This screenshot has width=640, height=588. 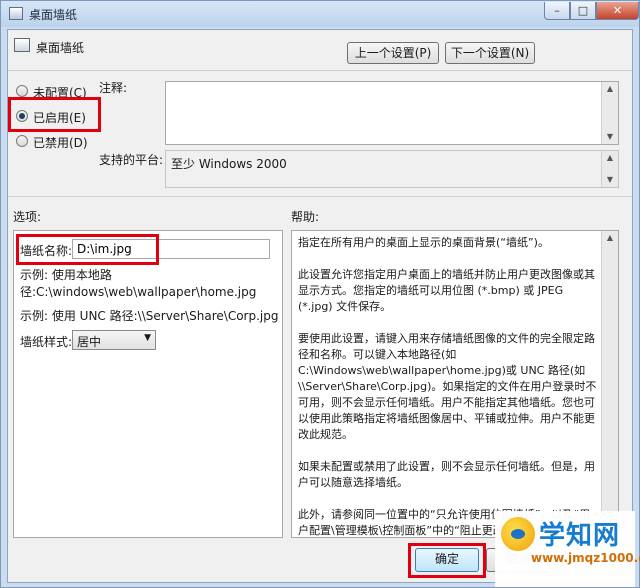 What do you see at coordinates (557, 11) in the screenshot?
I see `minimize-button: –` at bounding box center [557, 11].